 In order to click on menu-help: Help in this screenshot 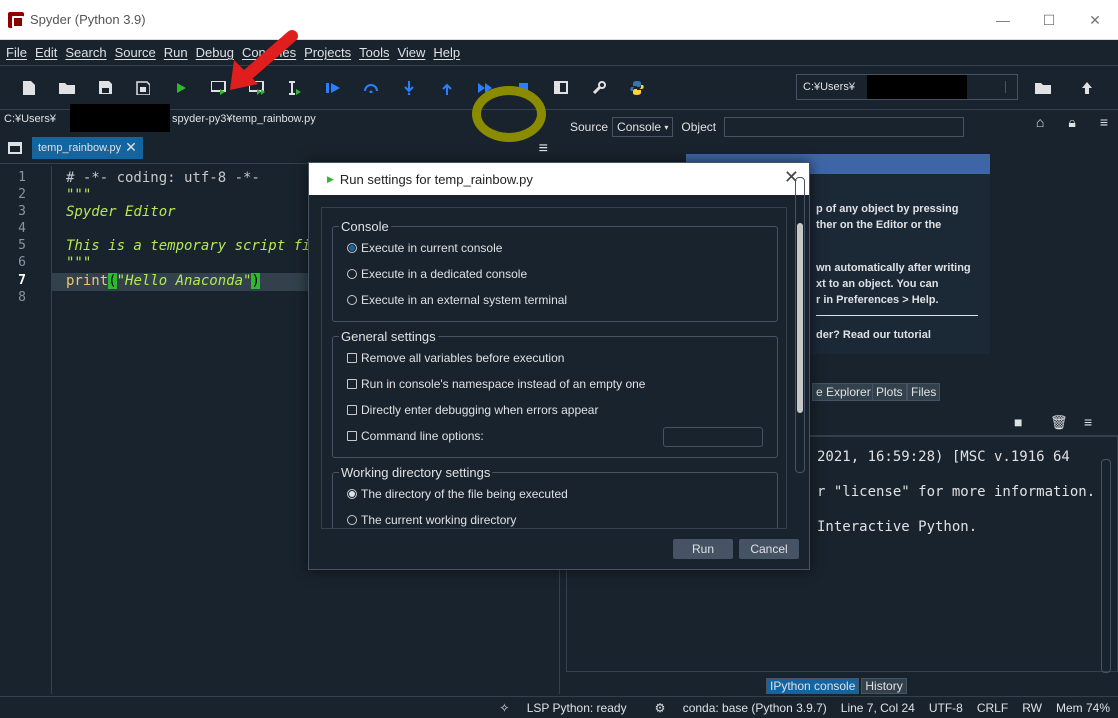, I will do `click(446, 52)`.